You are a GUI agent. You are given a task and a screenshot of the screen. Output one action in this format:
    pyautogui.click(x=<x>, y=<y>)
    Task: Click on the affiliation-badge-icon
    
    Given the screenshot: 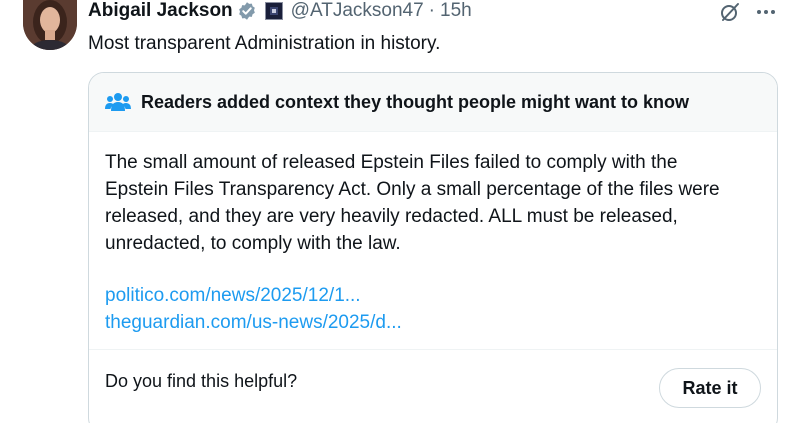 What is the action you would take?
    pyautogui.click(x=273, y=11)
    